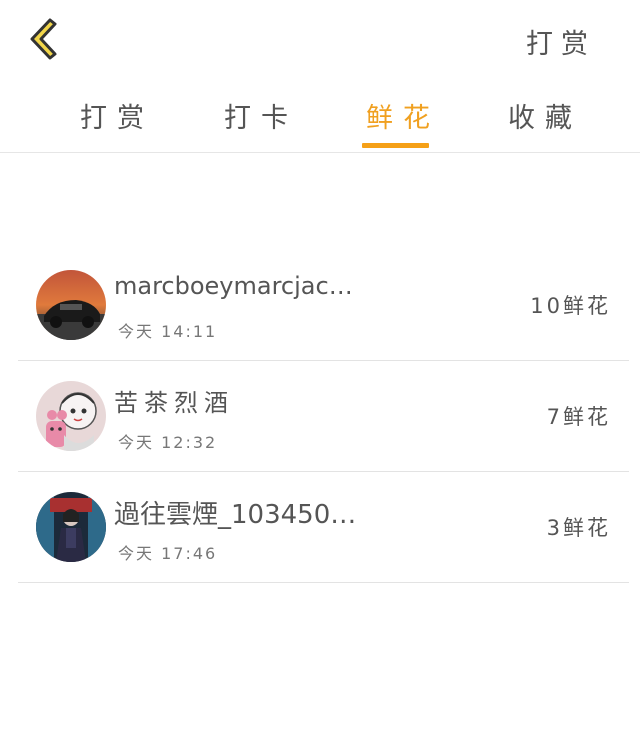 This screenshot has height=729, width=640. I want to click on list-item: 過往雲煙_103450… 今天 17:46 3鲜花, so click(323, 527).